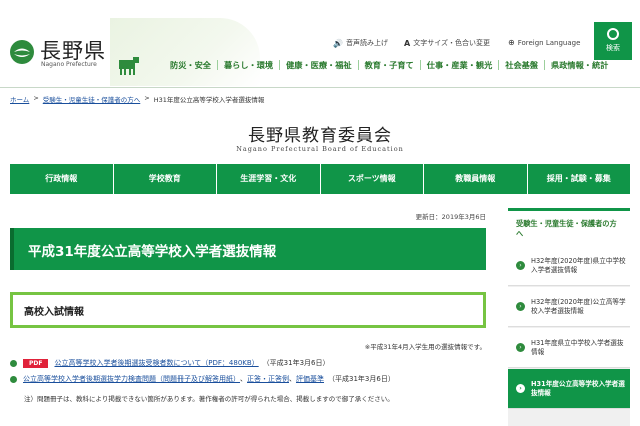 The height and width of the screenshot is (426, 640). What do you see at coordinates (320, 149) in the screenshot?
I see `board-subtitle: Nagano Prefectural Board of Education` at bounding box center [320, 149].